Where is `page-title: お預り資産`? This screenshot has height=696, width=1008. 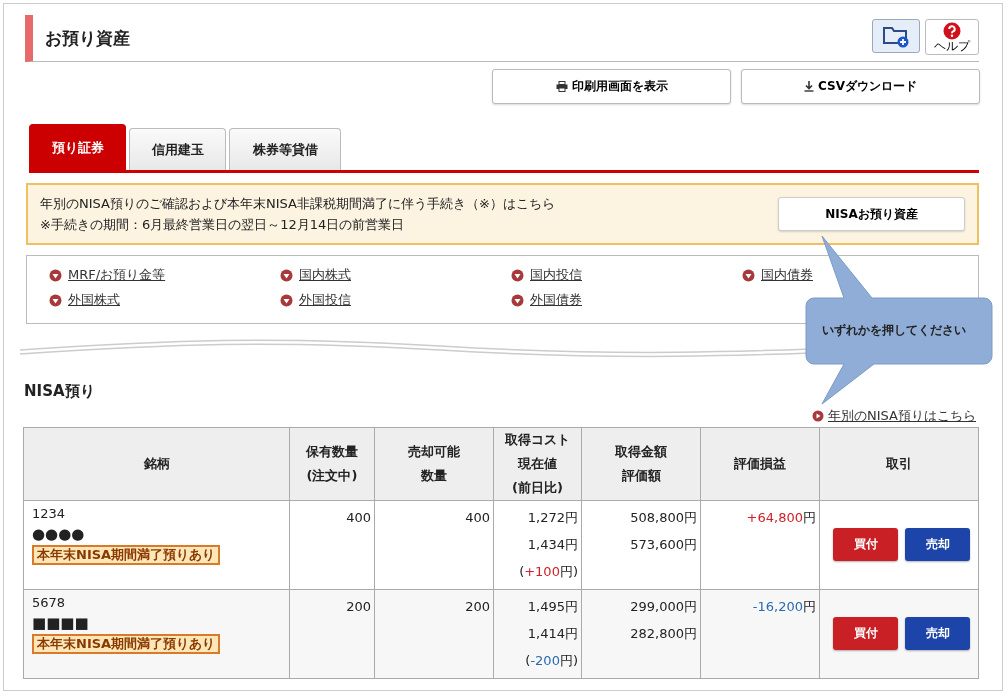
page-title: お預り資産 is located at coordinates (87, 38).